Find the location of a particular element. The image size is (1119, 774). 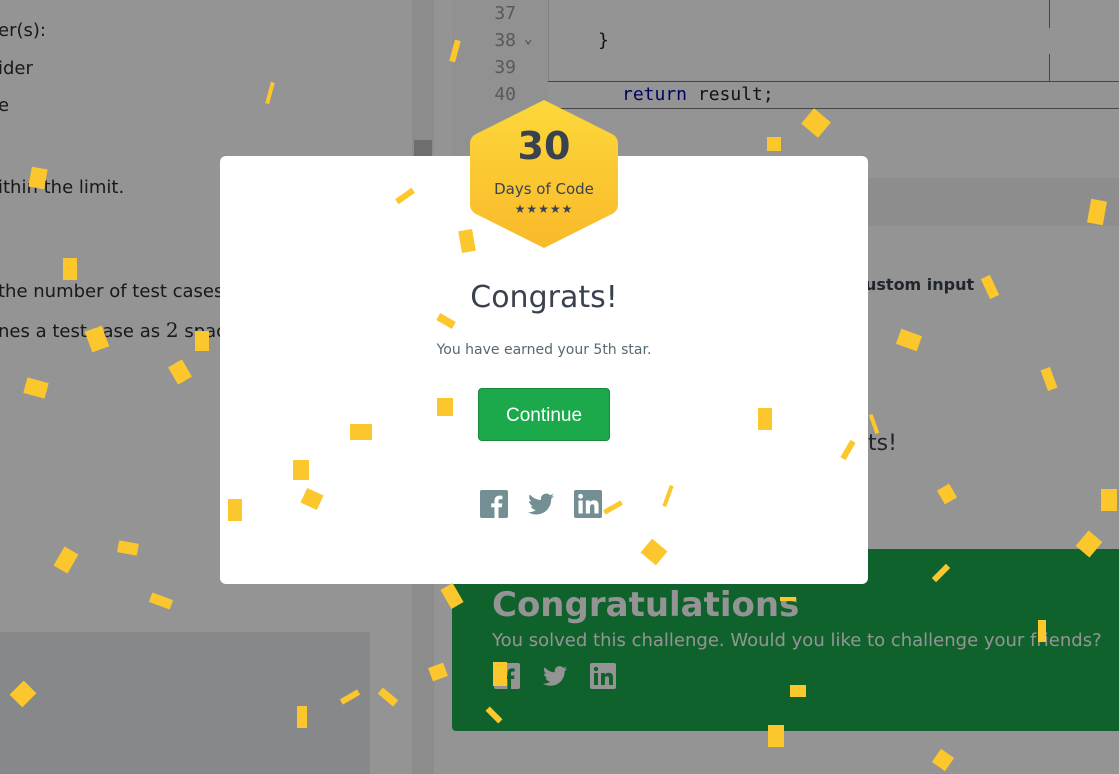

hexagon-badge-icon is located at coordinates (544, 174).